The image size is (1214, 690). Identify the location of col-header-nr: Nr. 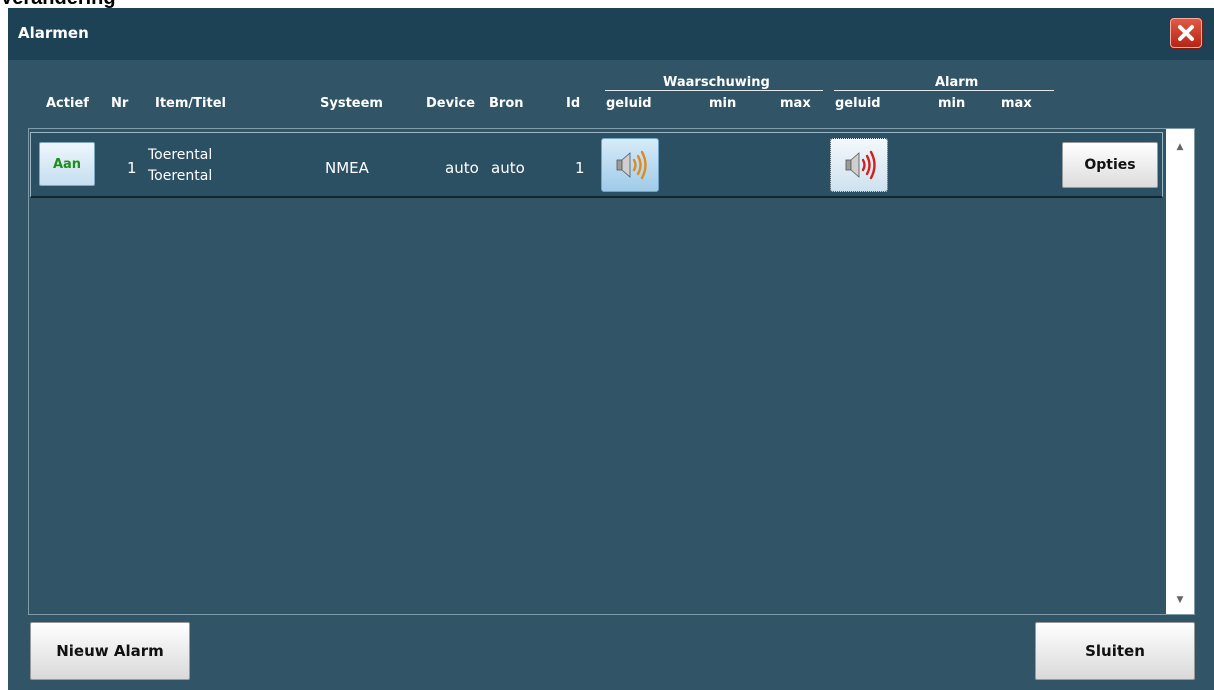
(120, 103).